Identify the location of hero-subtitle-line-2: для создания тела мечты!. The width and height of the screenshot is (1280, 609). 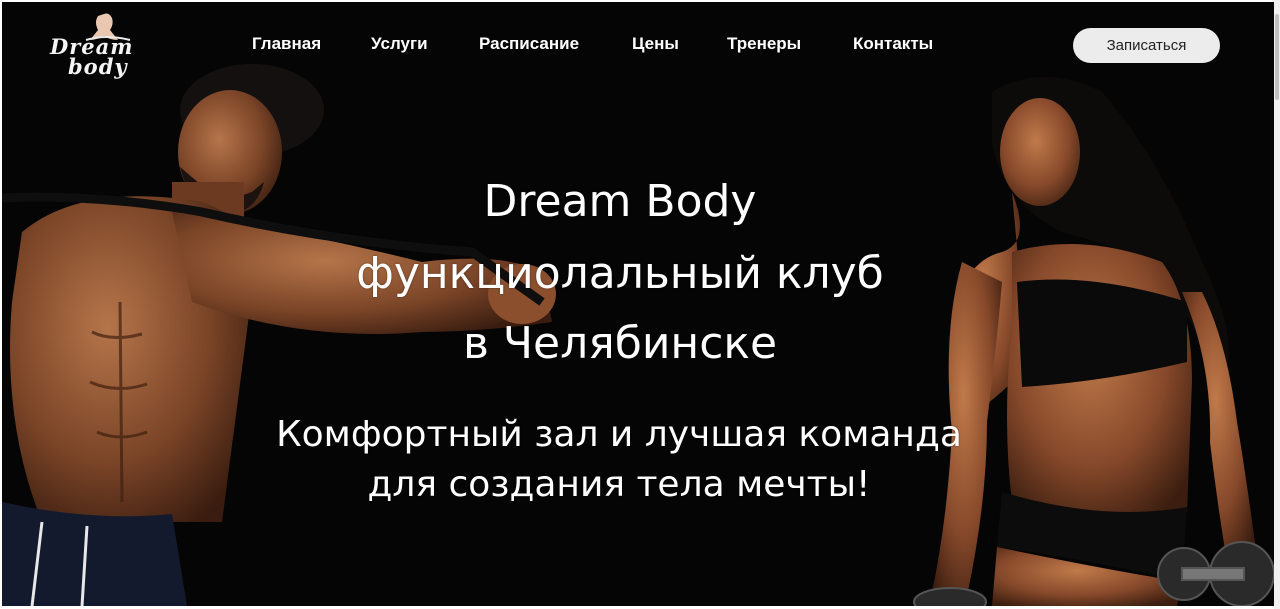
(619, 484).